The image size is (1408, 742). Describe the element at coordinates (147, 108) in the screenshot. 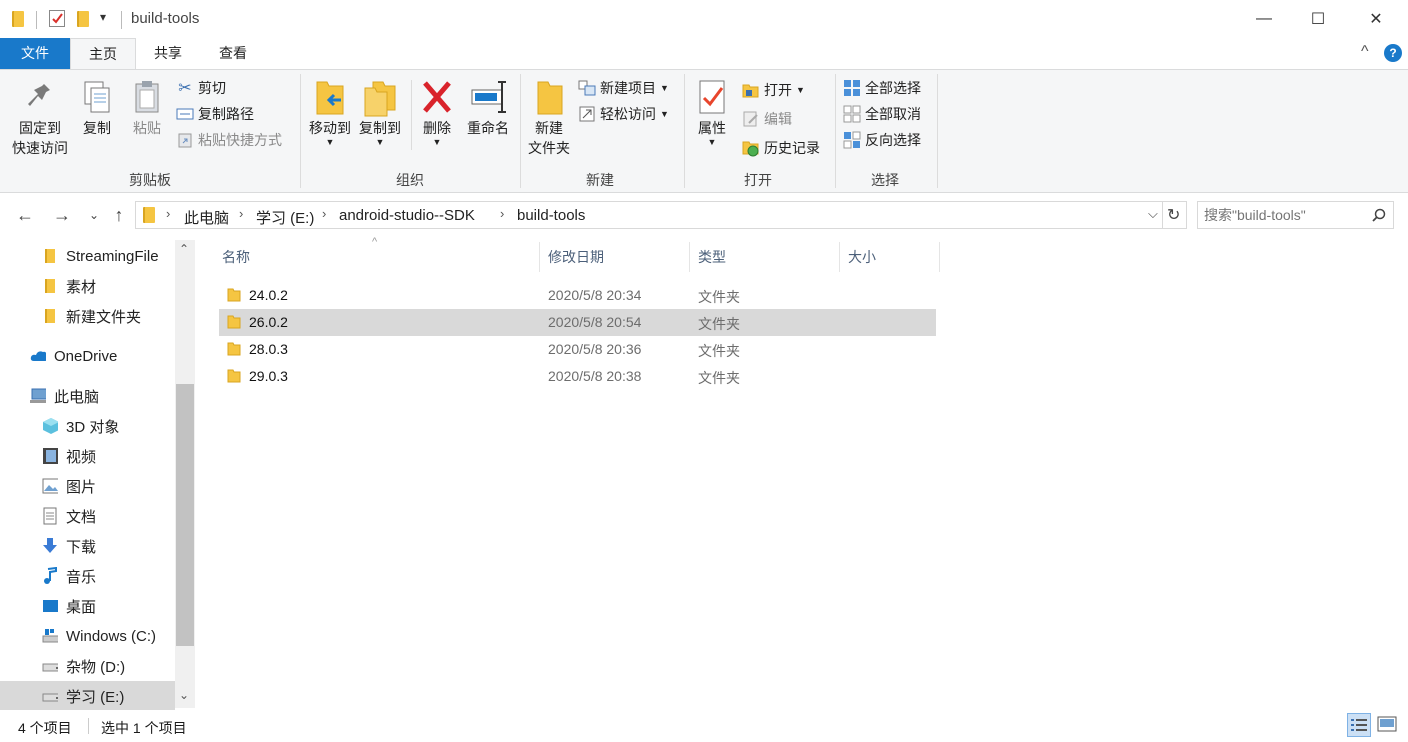

I see `paste-button: 粘贴` at that location.